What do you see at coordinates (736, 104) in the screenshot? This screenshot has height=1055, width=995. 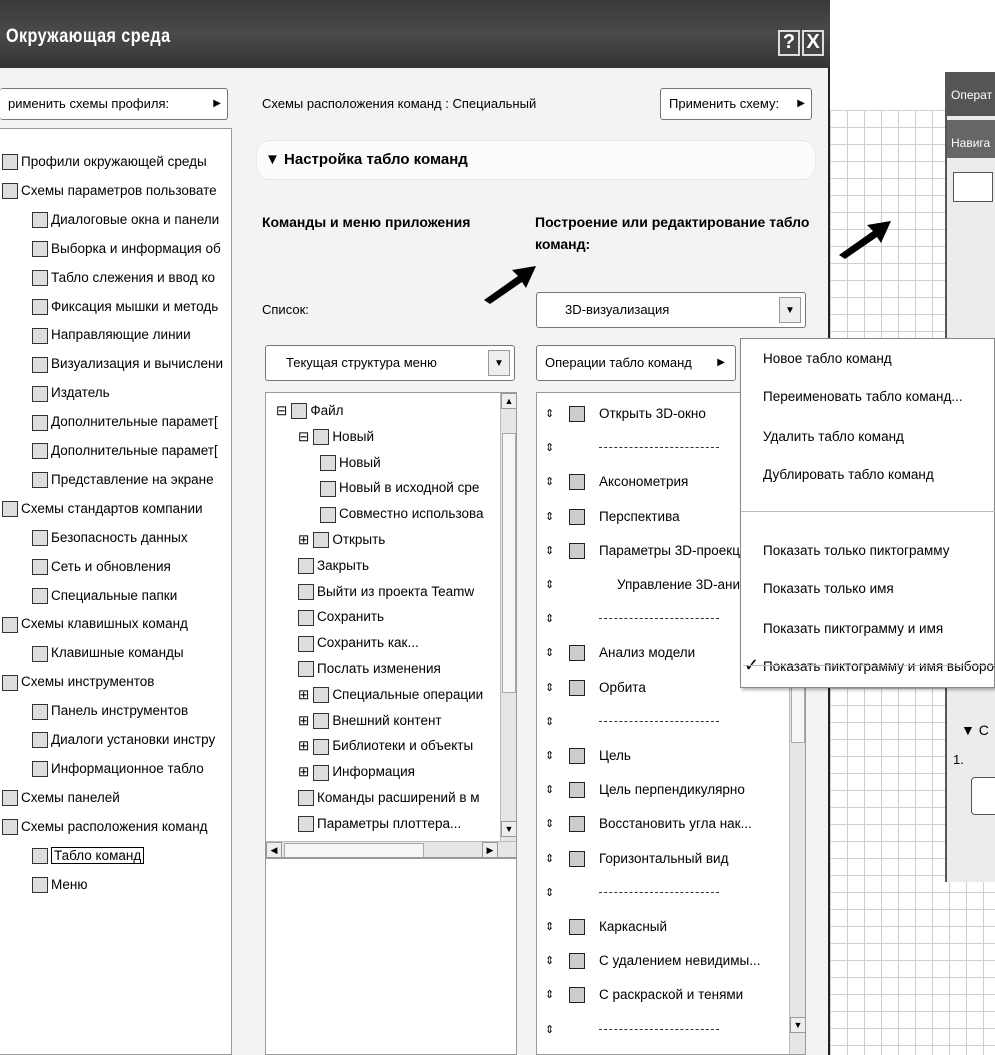 I see `apply-scheme-button: Применить схему: ▶` at bounding box center [736, 104].